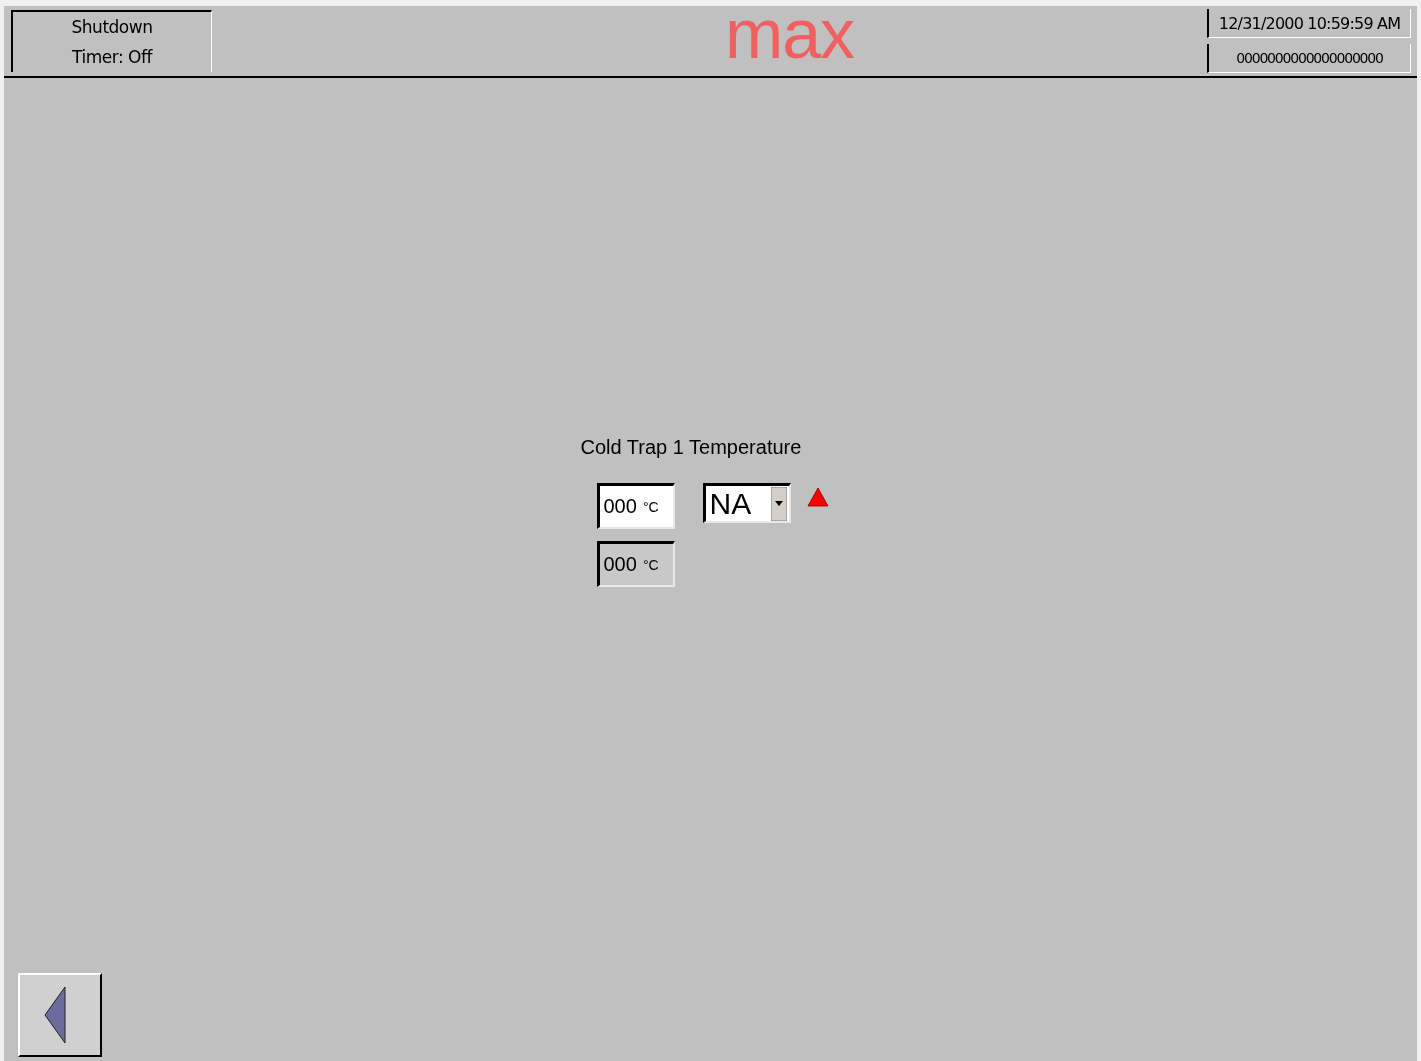  What do you see at coordinates (55, 1015) in the screenshot?
I see `left-triangle-icon` at bounding box center [55, 1015].